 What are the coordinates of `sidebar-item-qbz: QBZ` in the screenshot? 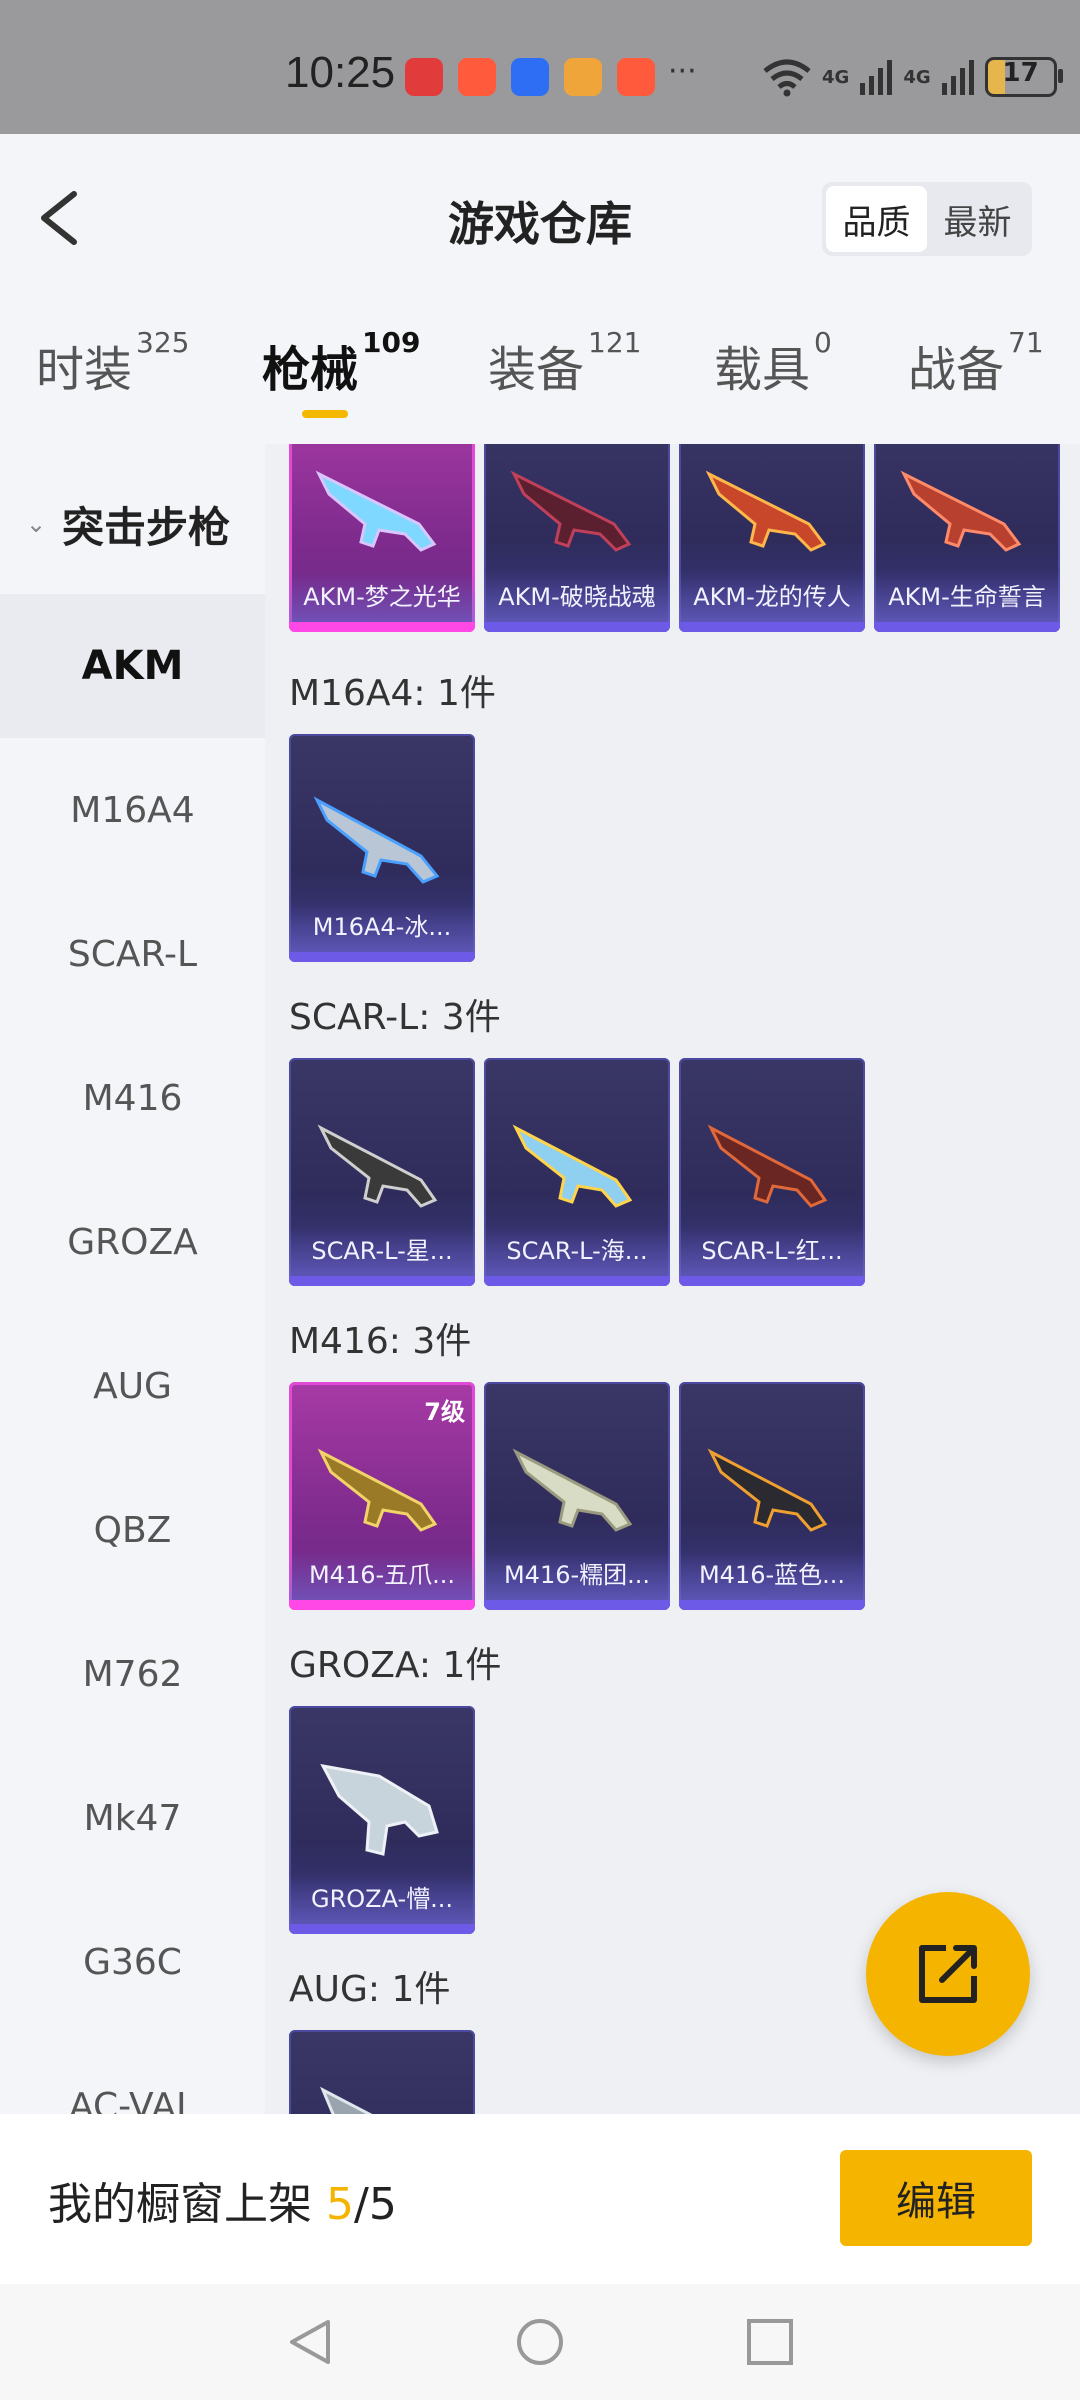 It's located at (132, 1530).